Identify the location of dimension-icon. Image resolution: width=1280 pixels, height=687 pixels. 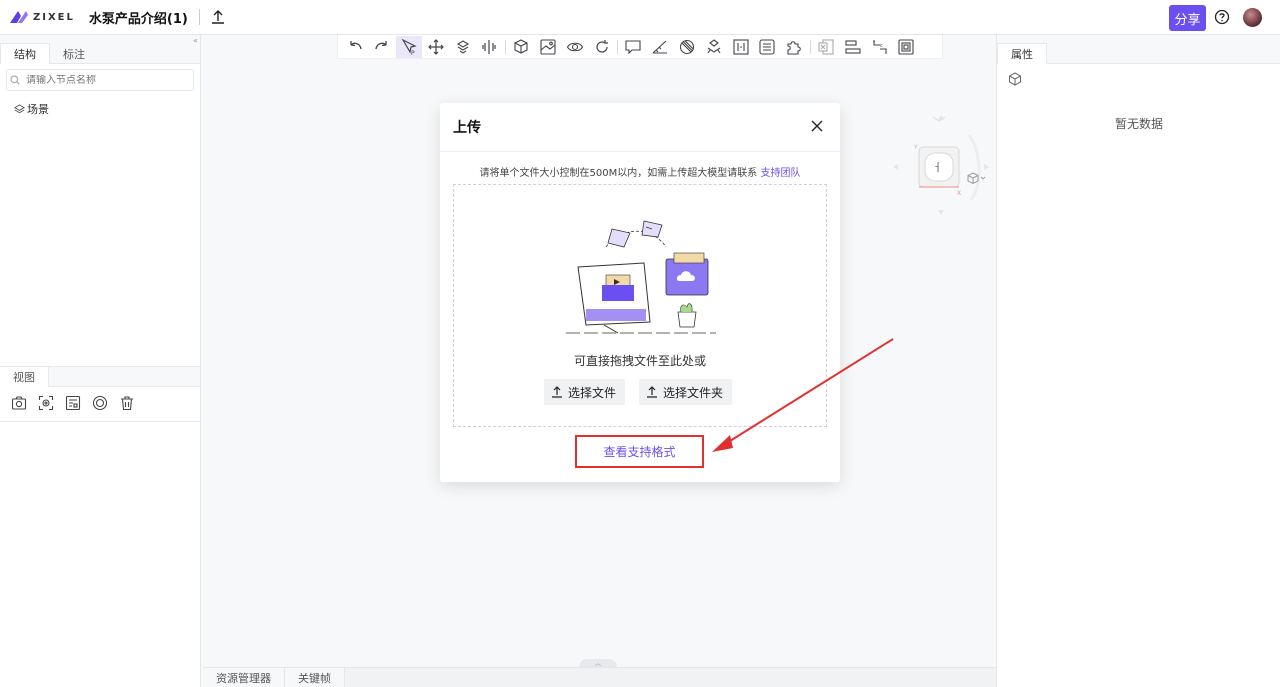
(740, 46).